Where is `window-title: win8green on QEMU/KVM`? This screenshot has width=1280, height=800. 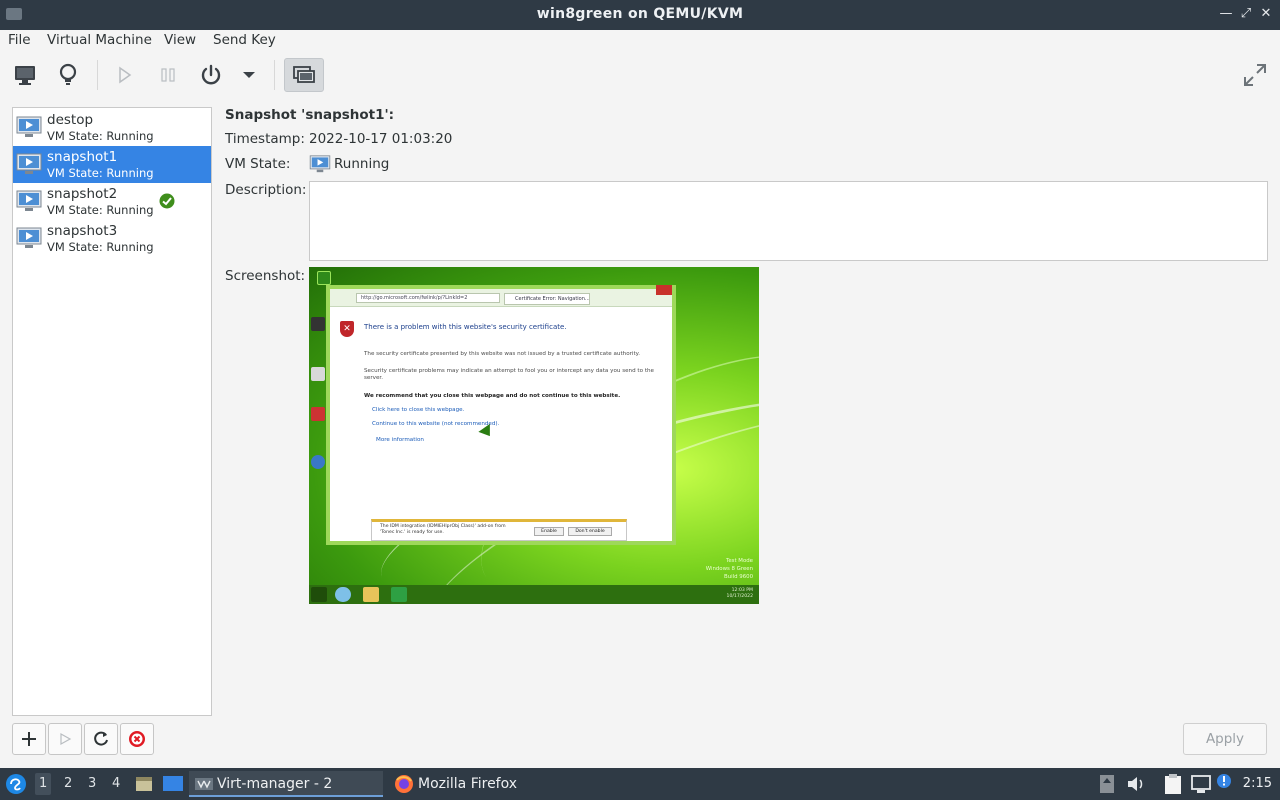 window-title: win8green on QEMU/KVM is located at coordinates (640, 14).